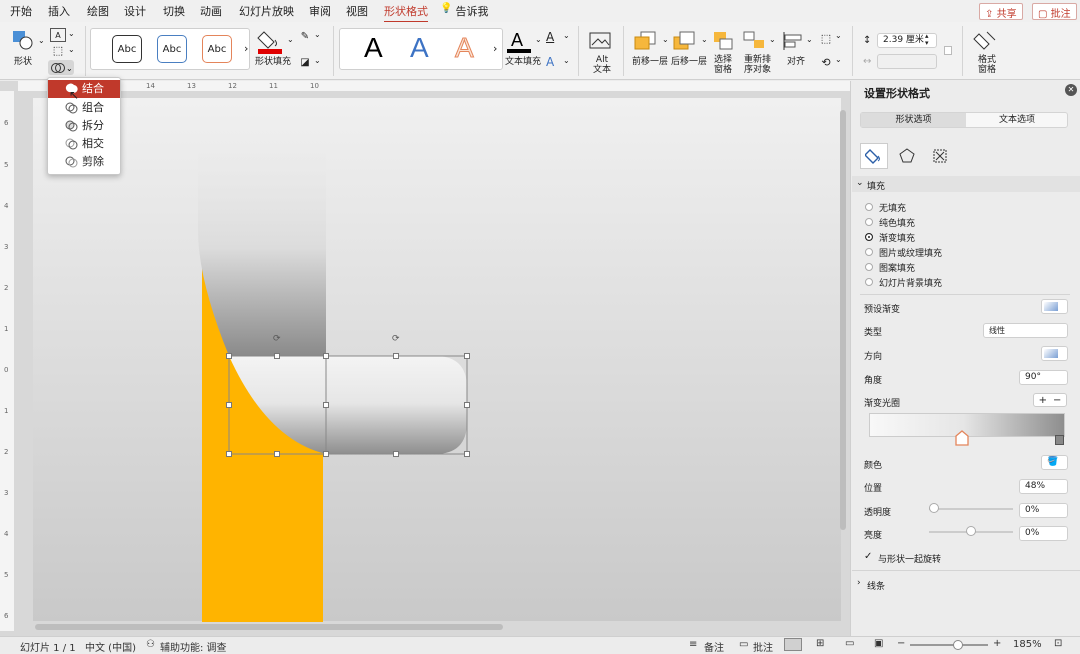 The image size is (1080, 654). Describe the element at coordinates (869, 222) in the screenshot. I see `radio-solid-fill` at that location.